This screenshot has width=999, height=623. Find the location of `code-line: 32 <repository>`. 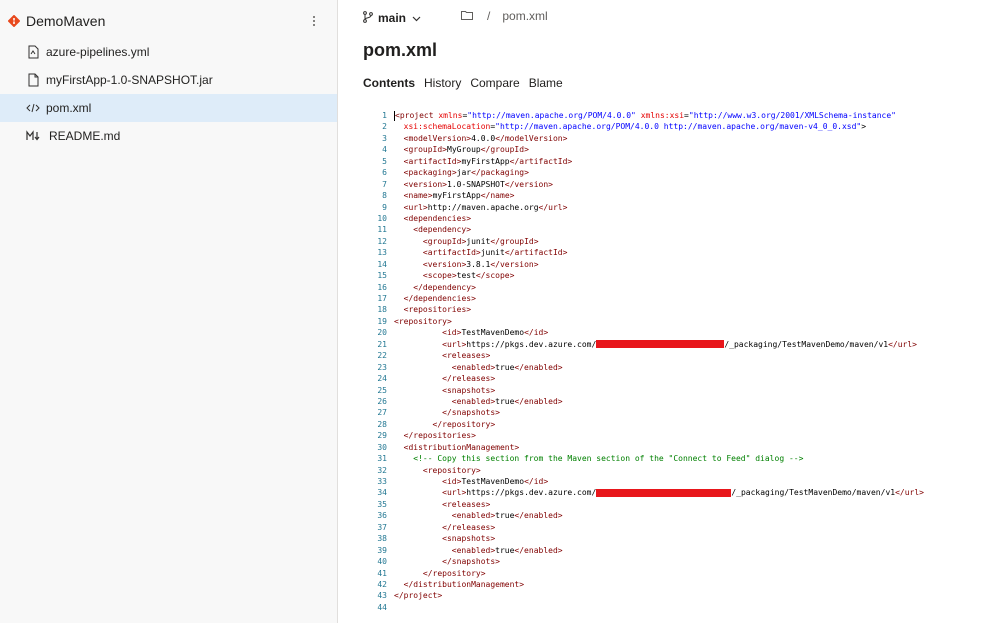

code-line: 32 <repository> is located at coordinates (681, 470).